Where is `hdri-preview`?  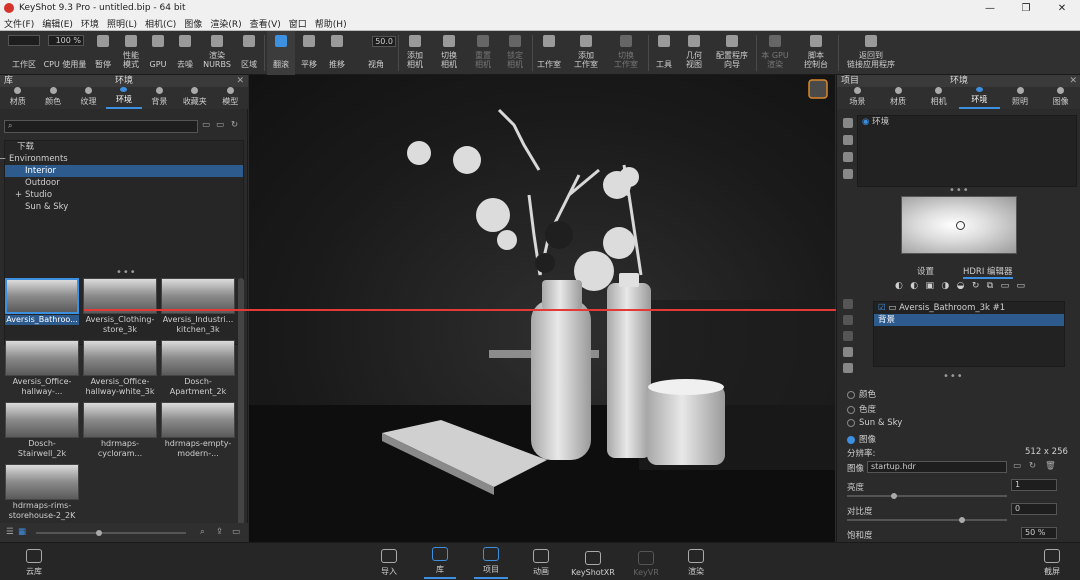 hdri-preview is located at coordinates (959, 225).